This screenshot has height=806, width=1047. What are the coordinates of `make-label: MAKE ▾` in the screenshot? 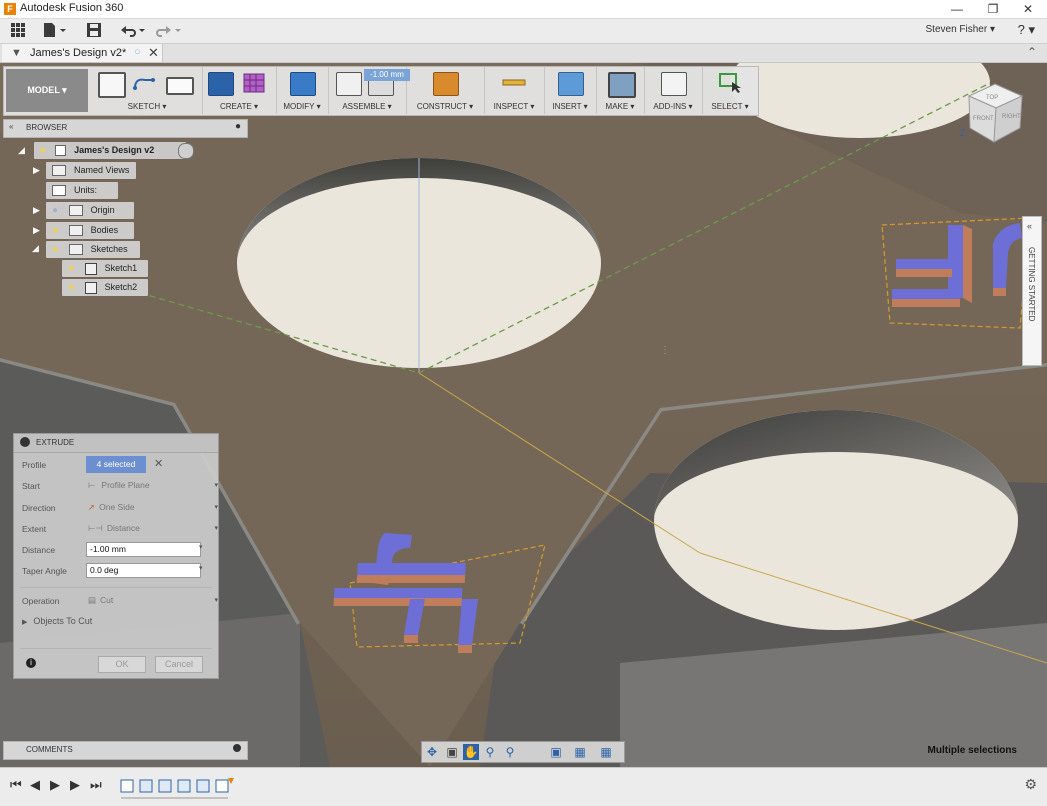 It's located at (620, 106).